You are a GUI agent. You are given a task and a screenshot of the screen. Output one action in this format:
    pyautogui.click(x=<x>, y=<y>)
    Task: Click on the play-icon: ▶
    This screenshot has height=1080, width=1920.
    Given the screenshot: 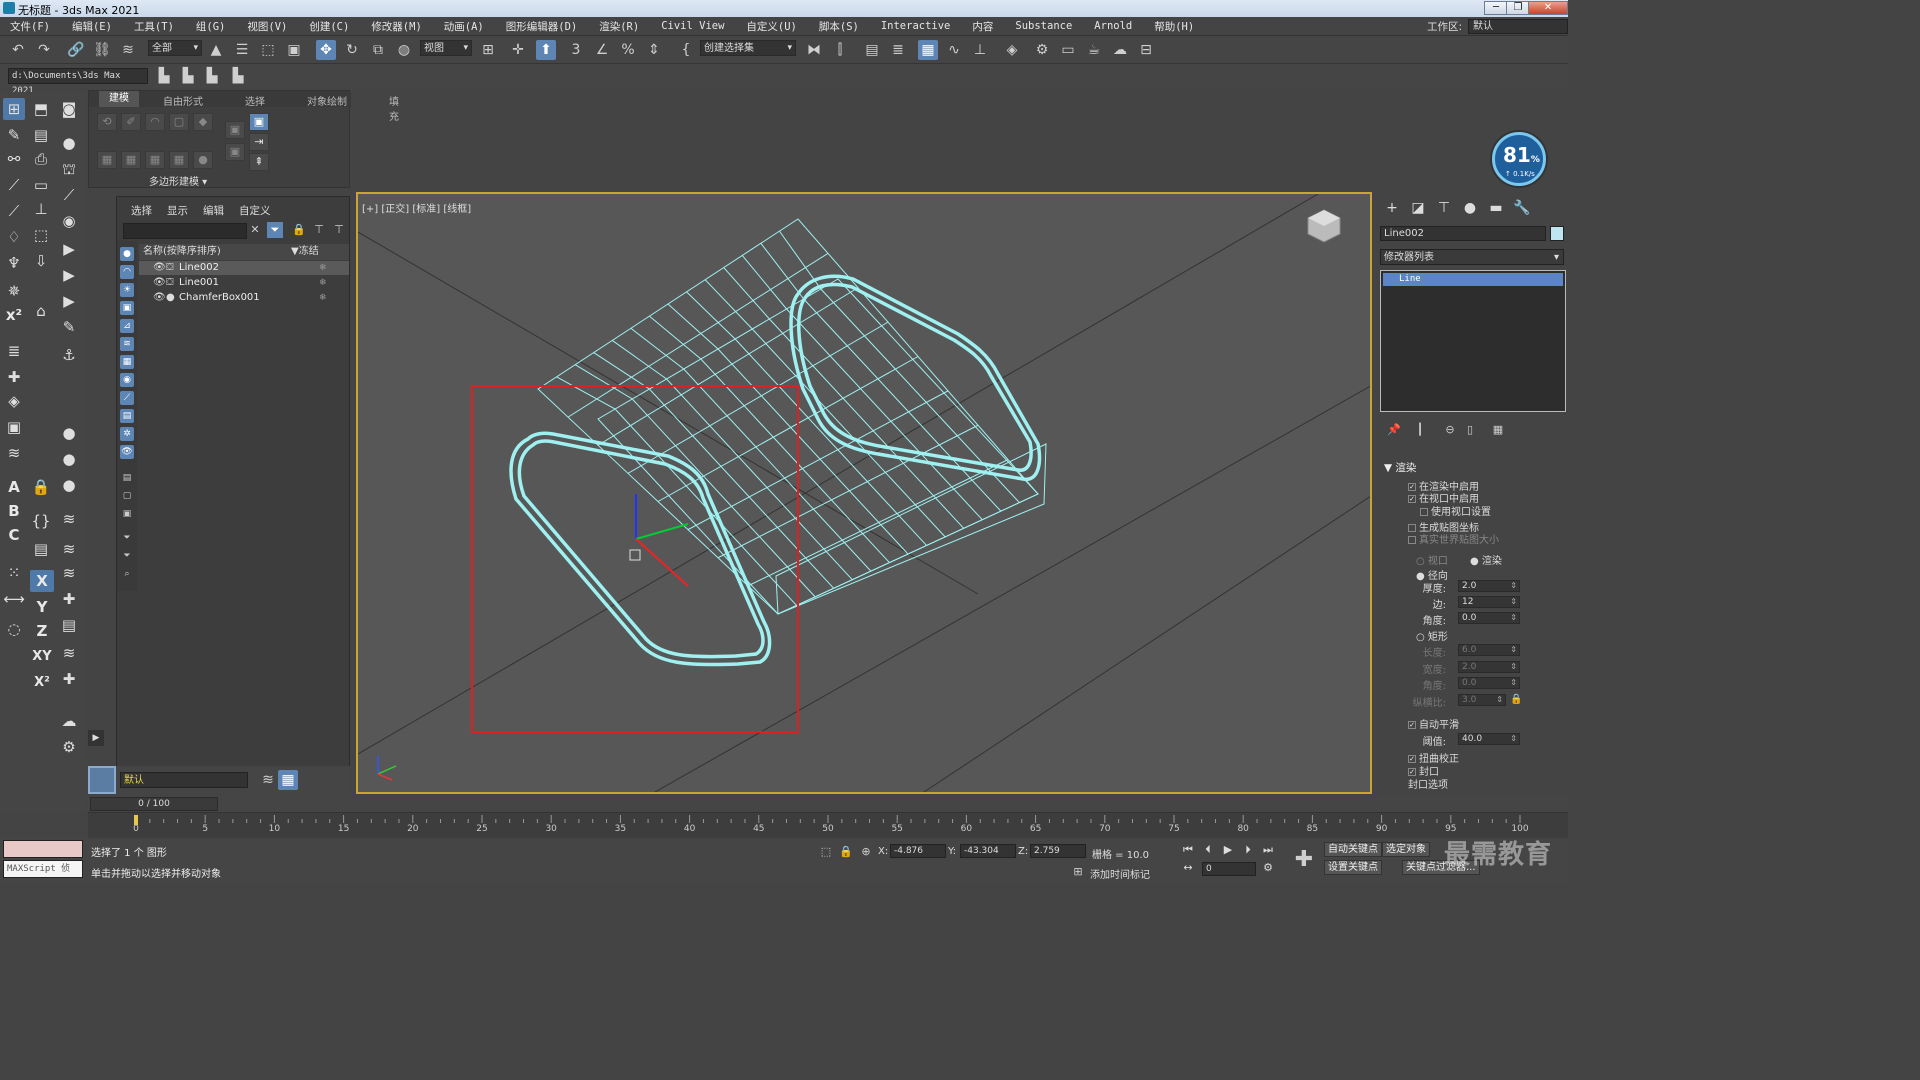 What is the action you would take?
    pyautogui.click(x=69, y=275)
    